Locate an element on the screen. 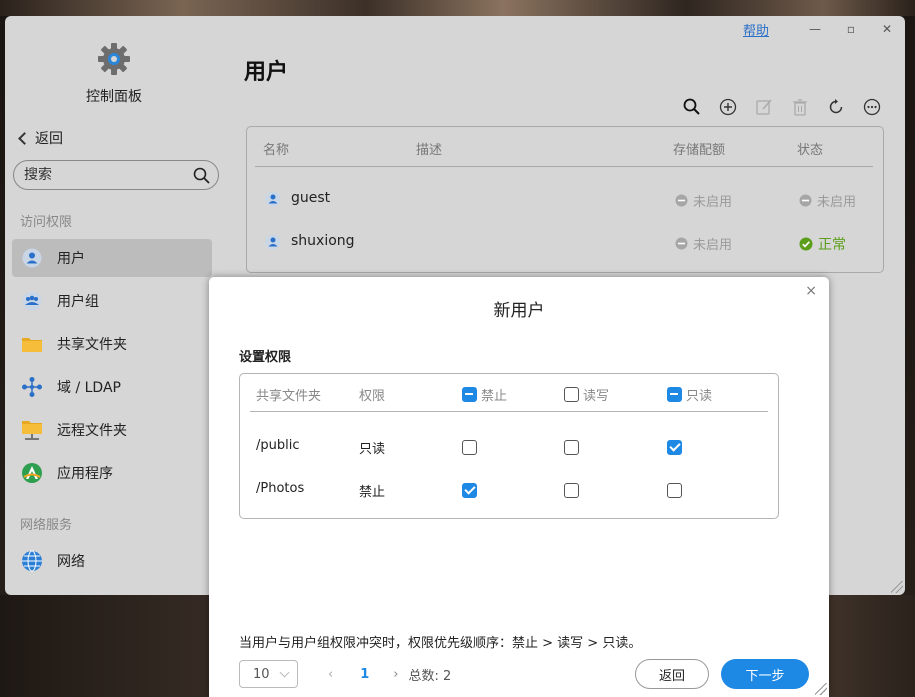 The width and height of the screenshot is (915, 697). globe-icon is located at coordinates (32, 561).